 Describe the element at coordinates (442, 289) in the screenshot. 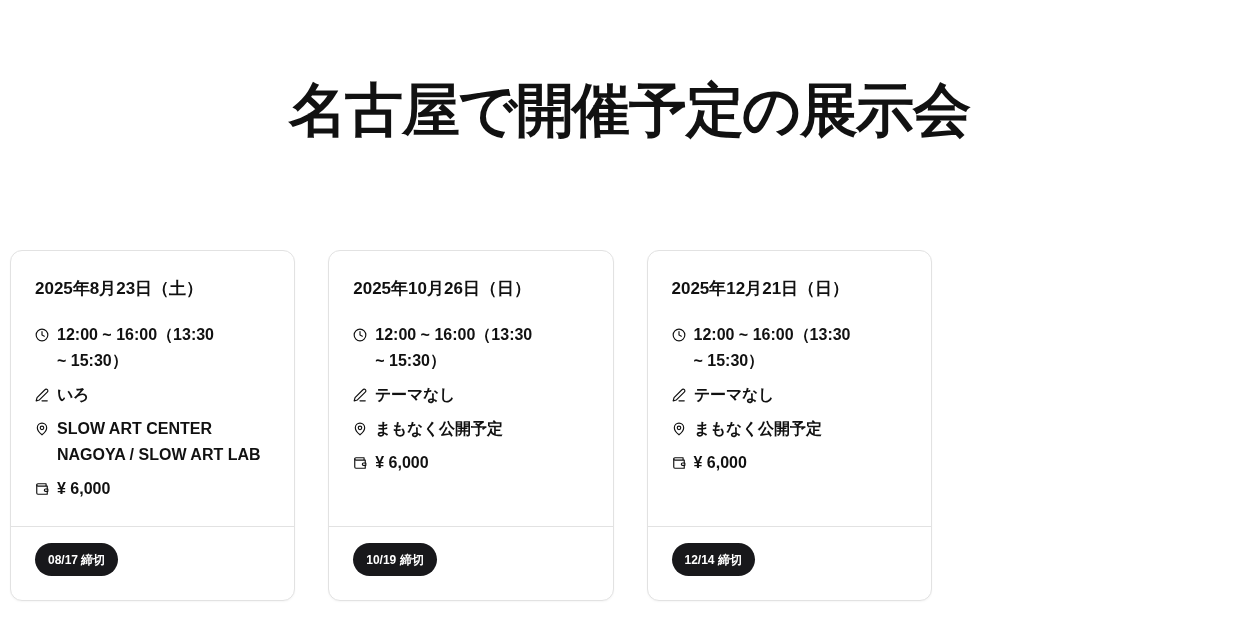

I see `event-date: 2025年10月26日（日）` at that location.